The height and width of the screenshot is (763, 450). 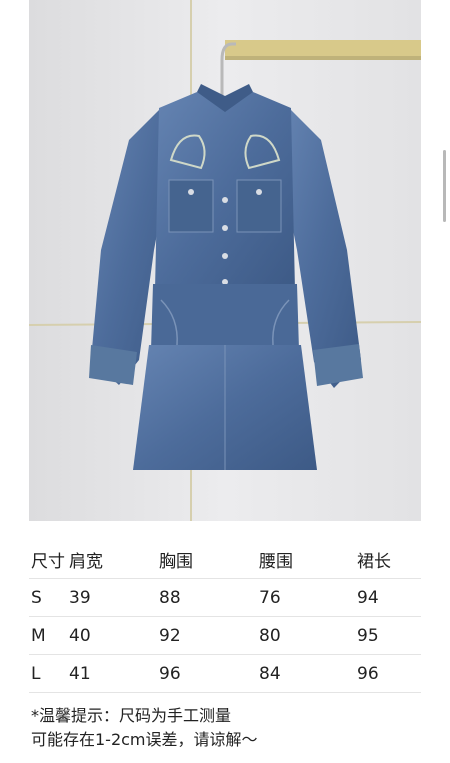 I want to click on right-chest-pocket, so click(x=259, y=206).